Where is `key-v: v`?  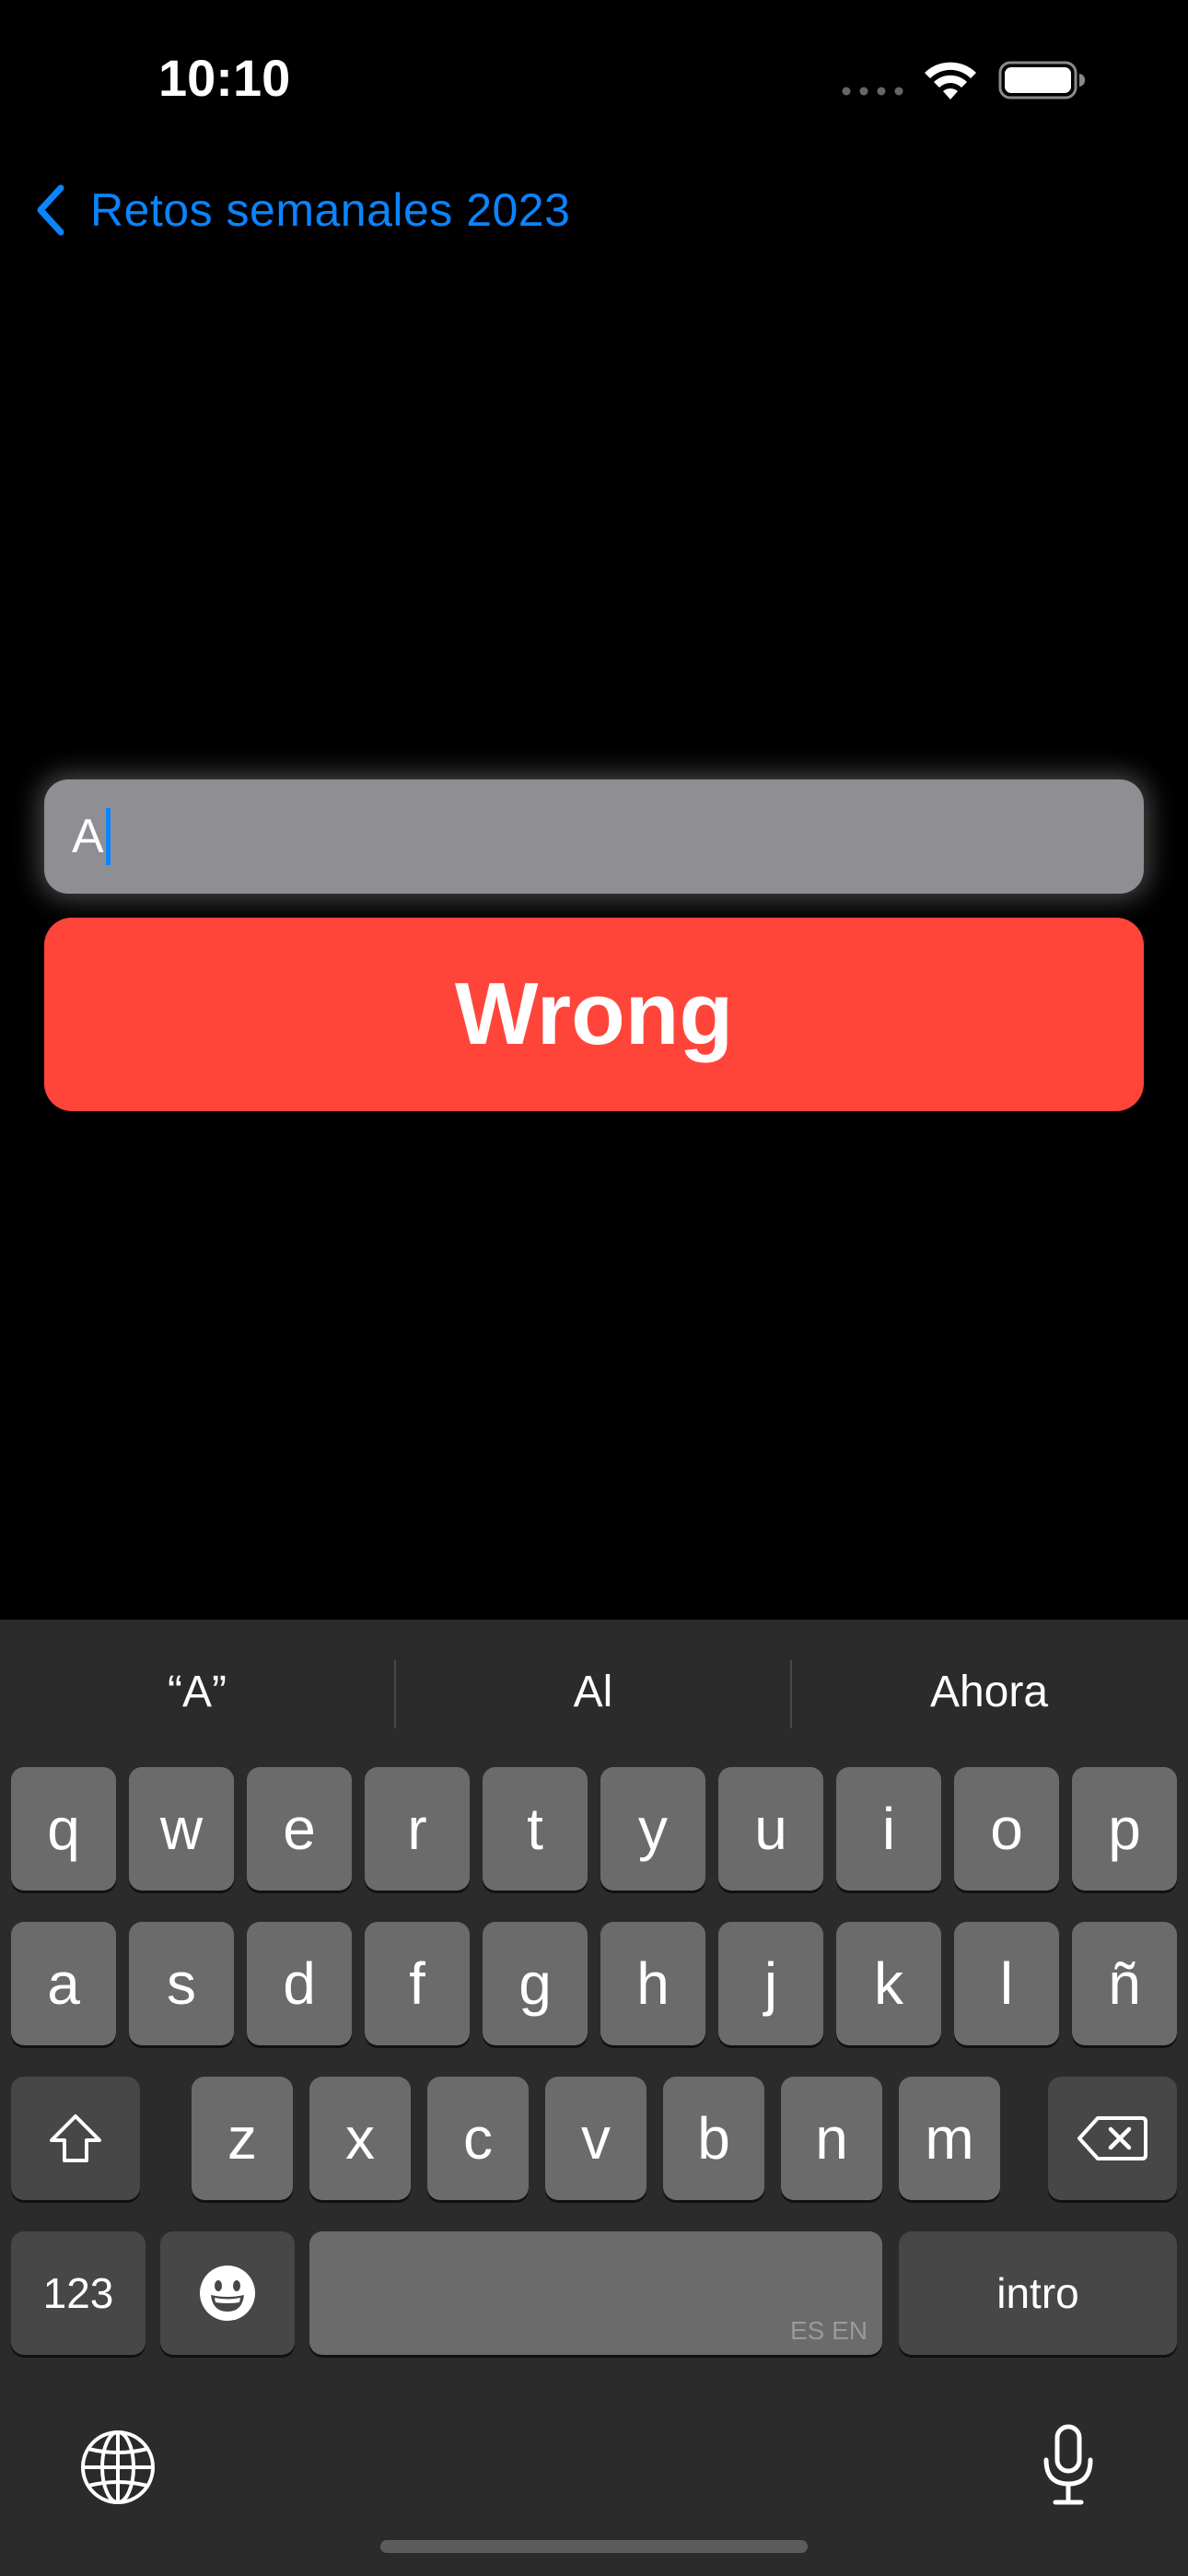 key-v: v is located at coordinates (595, 2138).